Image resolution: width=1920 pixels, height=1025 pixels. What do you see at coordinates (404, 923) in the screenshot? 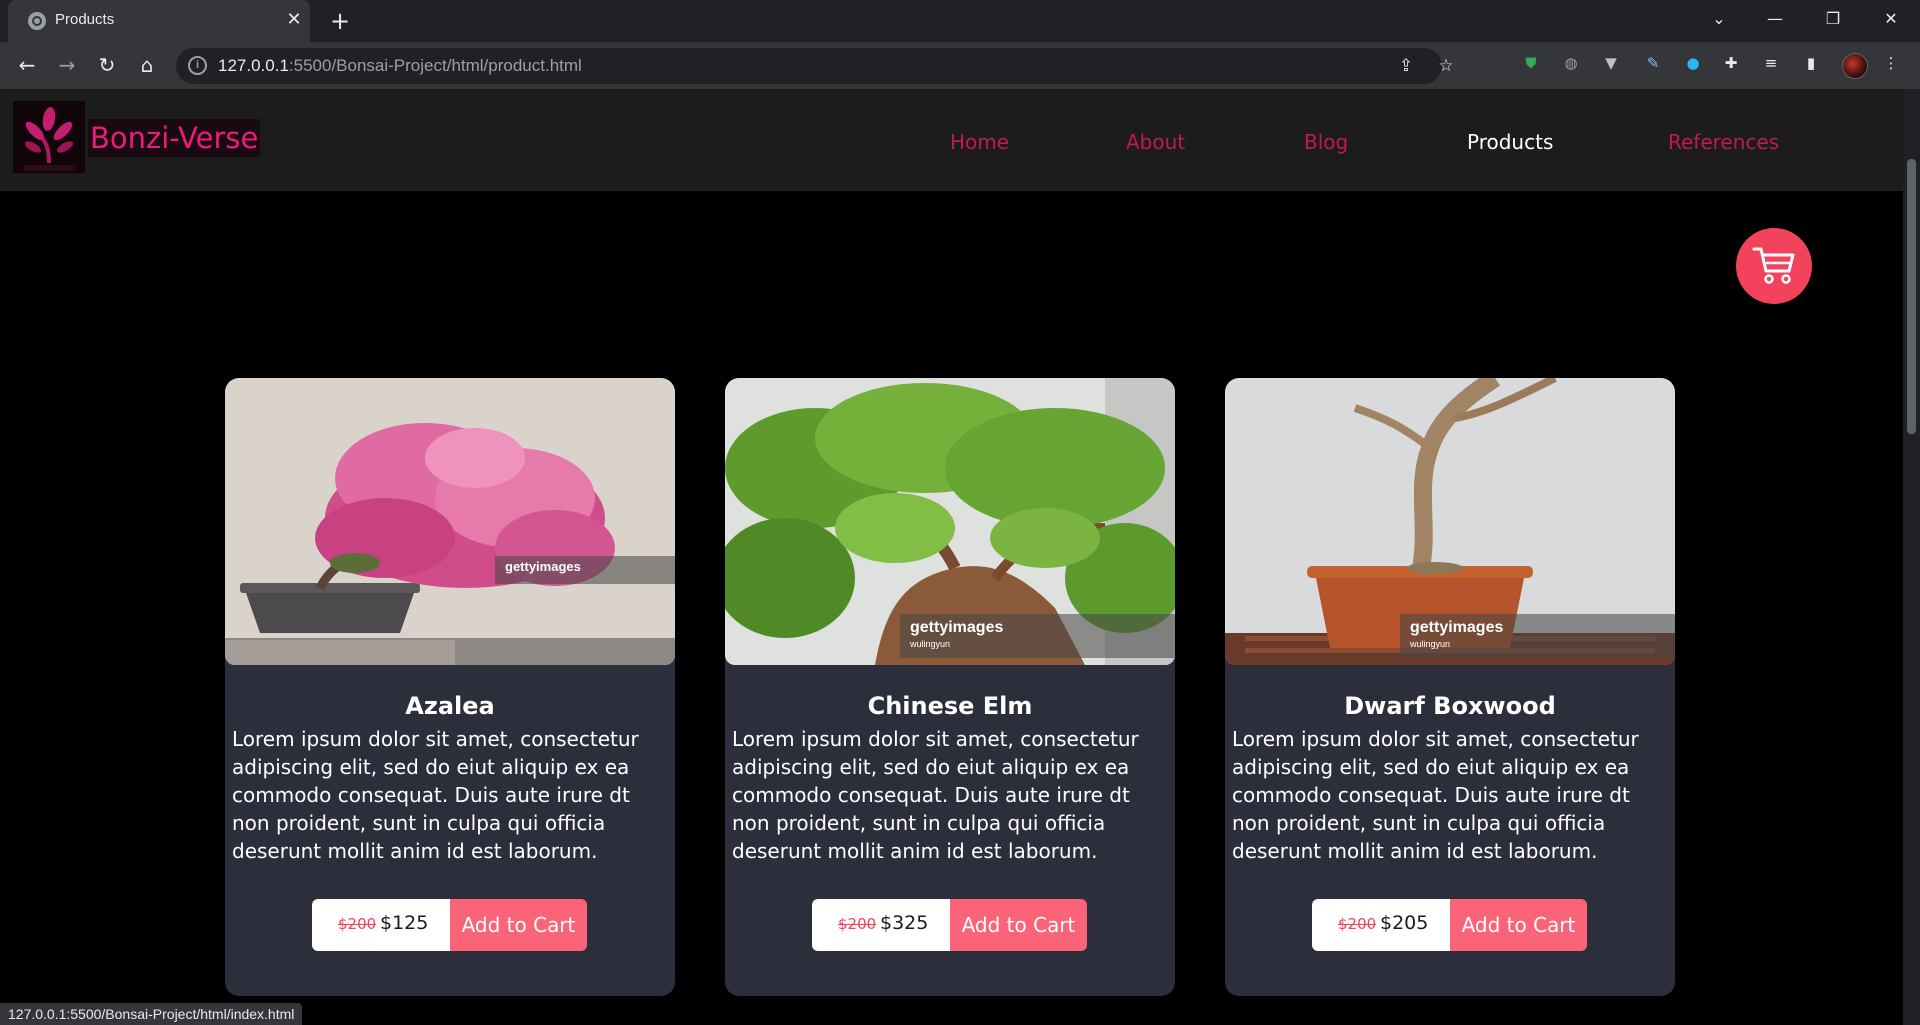
I see `current-price: $125` at bounding box center [404, 923].